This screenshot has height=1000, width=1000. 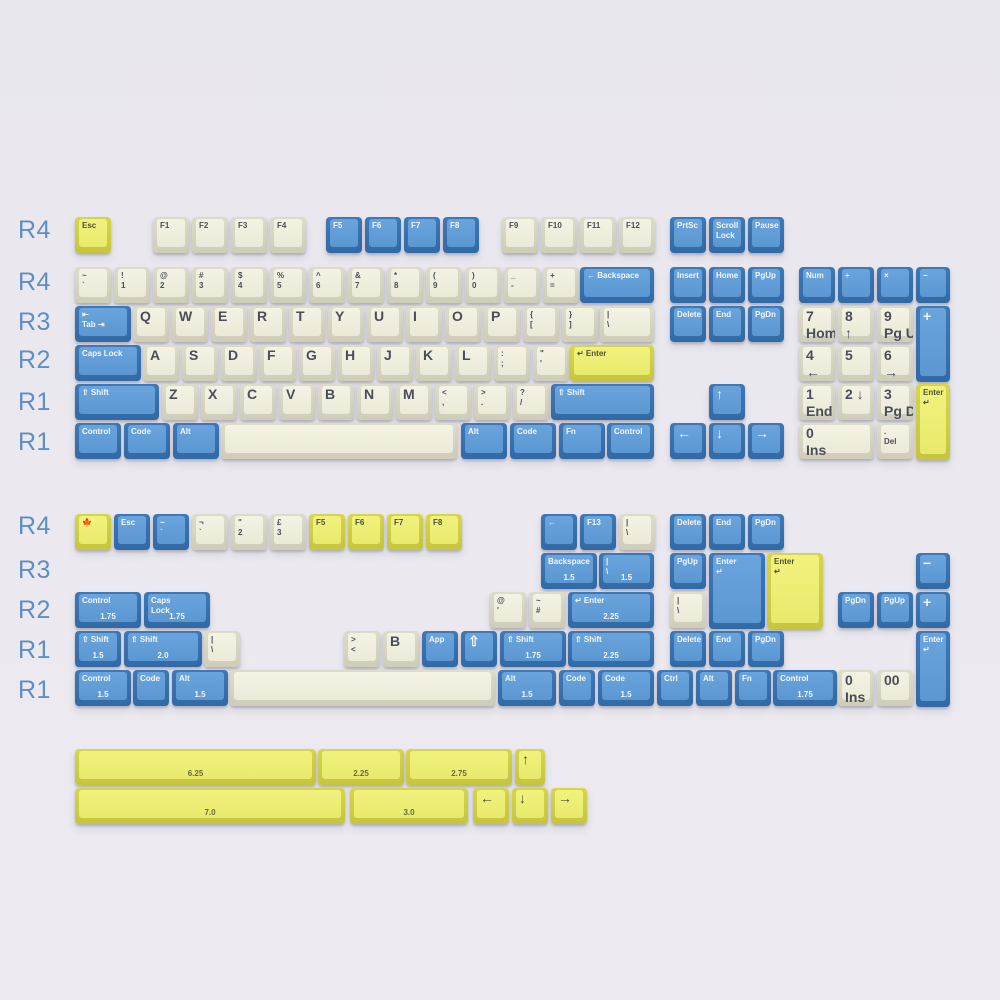 What do you see at coordinates (933, 285) in the screenshot?
I see `key-minus-np: −` at bounding box center [933, 285].